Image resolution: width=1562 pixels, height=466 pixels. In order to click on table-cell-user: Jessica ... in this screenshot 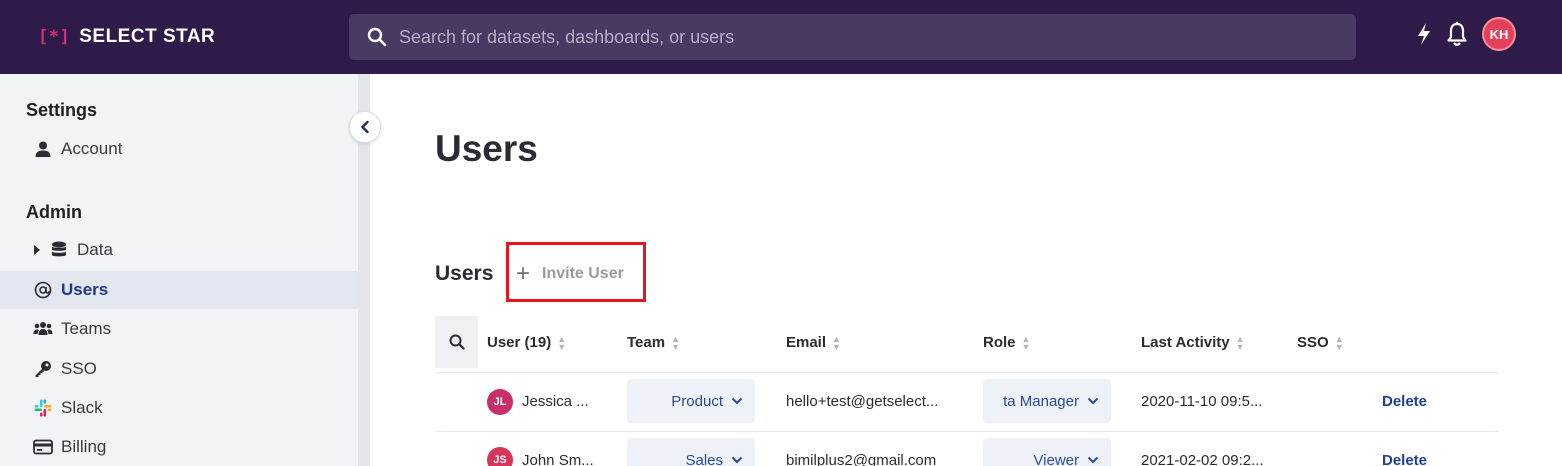, I will do `click(570, 401)`.